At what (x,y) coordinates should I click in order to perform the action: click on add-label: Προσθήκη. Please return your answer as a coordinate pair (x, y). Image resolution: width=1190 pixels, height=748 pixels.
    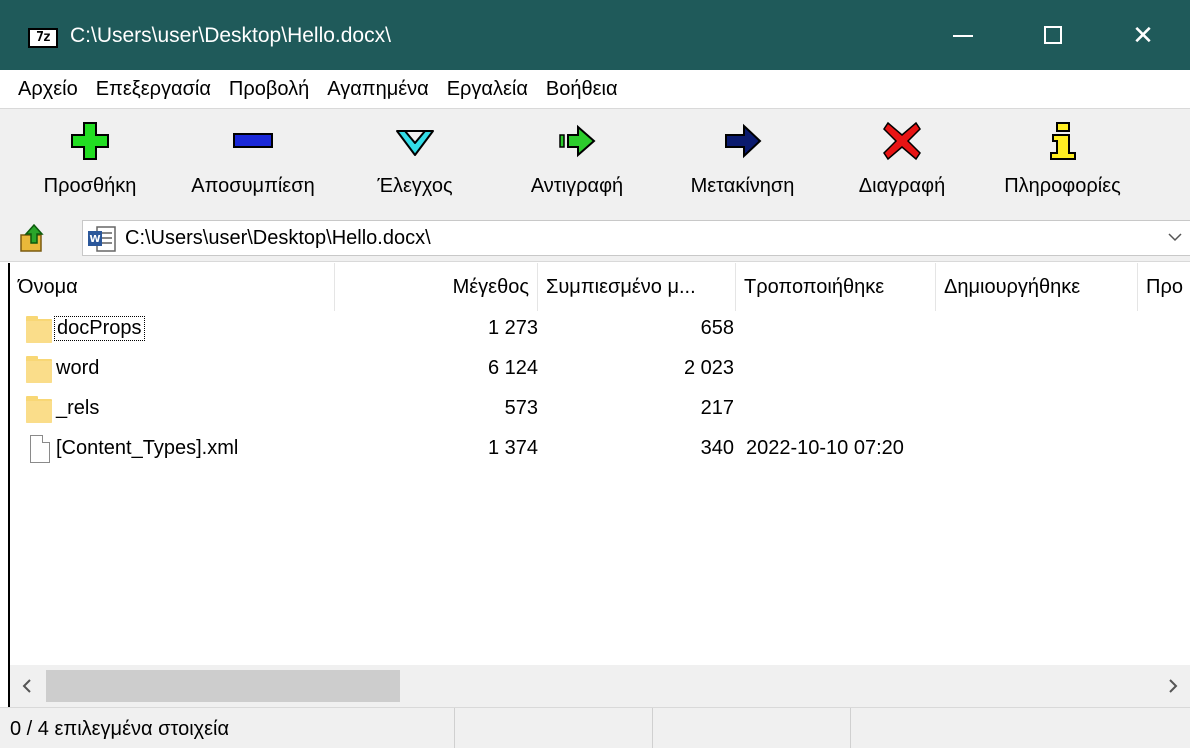
    Looking at the image, I should click on (90, 186).